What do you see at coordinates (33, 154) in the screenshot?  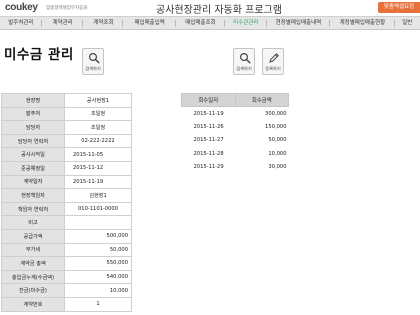 I see `info-key: 공사시작일` at bounding box center [33, 154].